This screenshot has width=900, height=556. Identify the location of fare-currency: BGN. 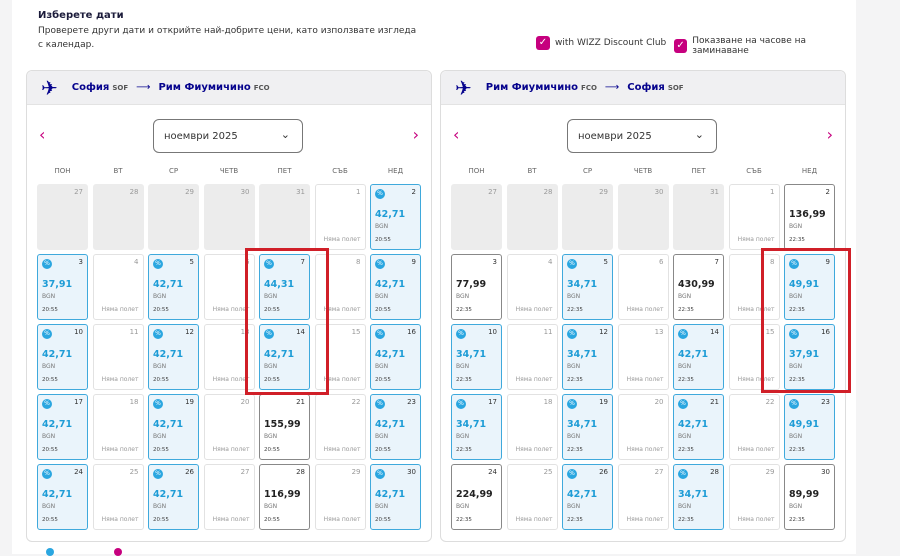
(796, 436).